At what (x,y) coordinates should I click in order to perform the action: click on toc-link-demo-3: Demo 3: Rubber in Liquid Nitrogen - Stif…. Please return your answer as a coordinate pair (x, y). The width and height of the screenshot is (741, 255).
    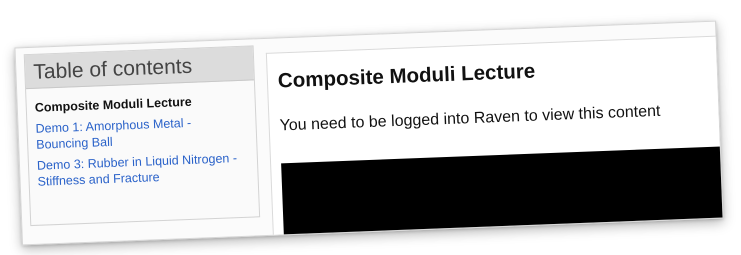
    Looking at the image, I should click on (142, 170).